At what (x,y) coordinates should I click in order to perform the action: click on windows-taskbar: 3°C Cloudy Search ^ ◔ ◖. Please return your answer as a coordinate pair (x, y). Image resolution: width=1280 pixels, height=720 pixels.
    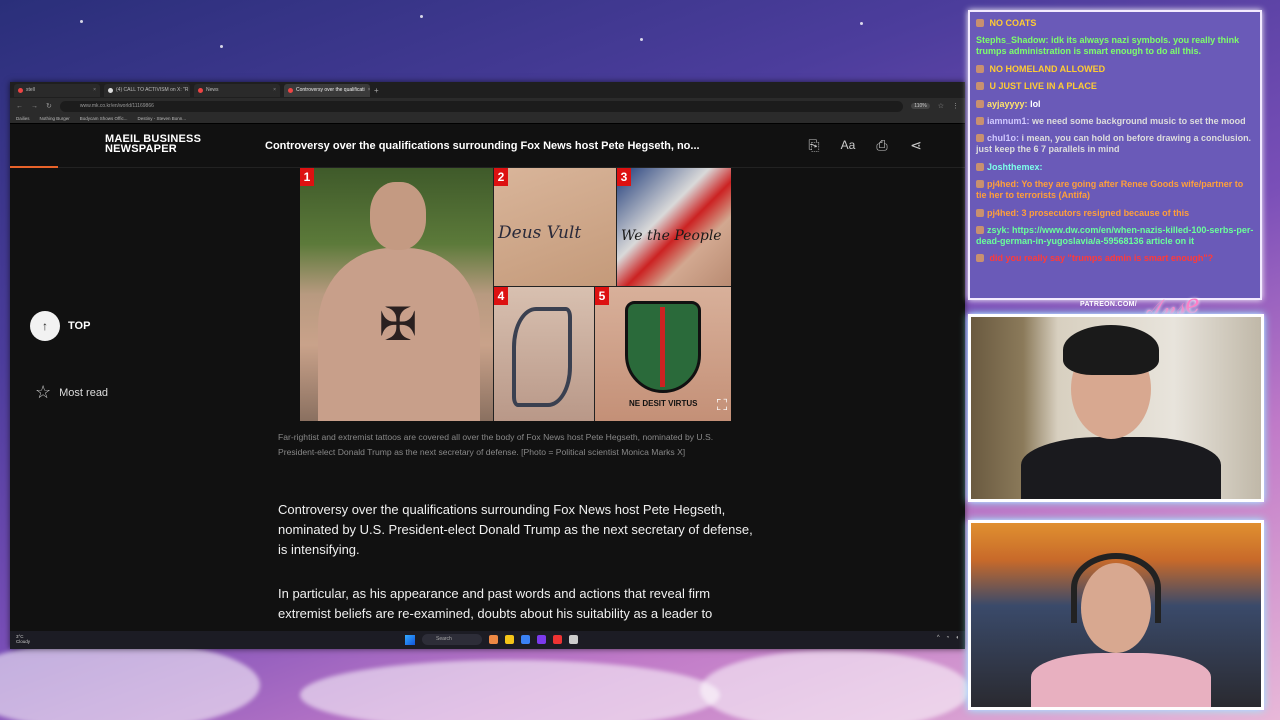
    Looking at the image, I should click on (487, 640).